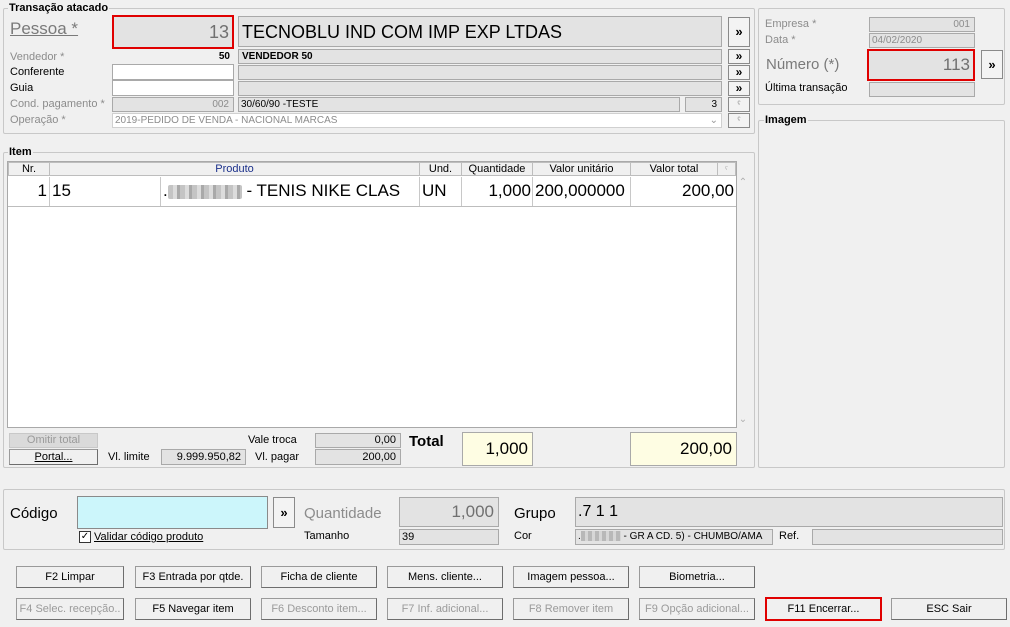 This screenshot has height=627, width=1010. What do you see at coordinates (85, 537) in the screenshot?
I see `validar-checkbox: ✓` at bounding box center [85, 537].